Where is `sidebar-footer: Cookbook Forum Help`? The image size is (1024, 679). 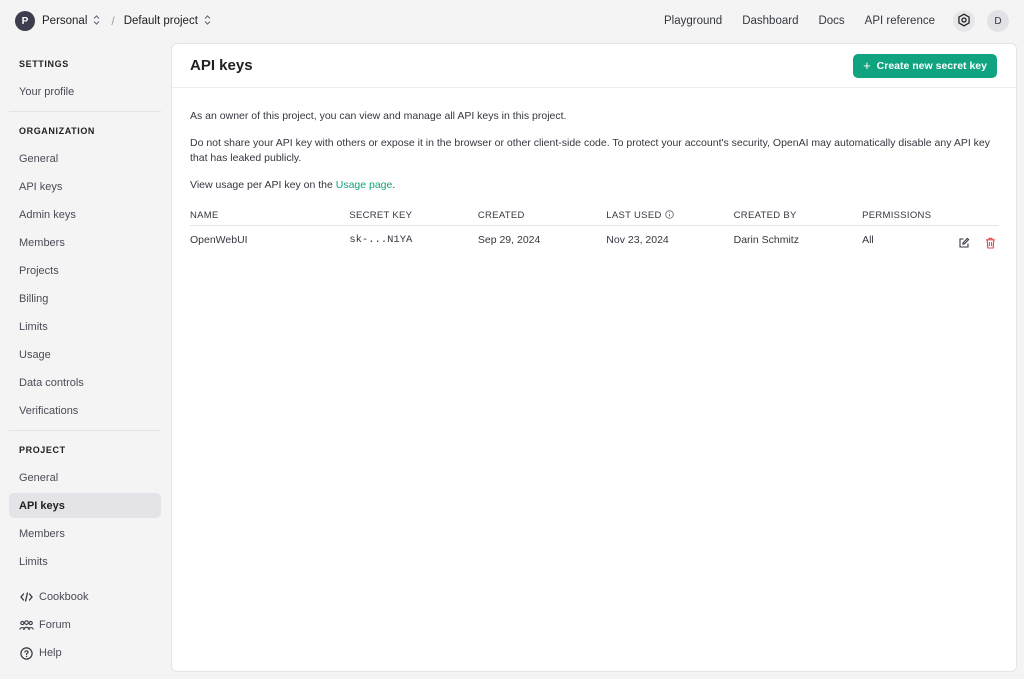 sidebar-footer: Cookbook Forum Help is located at coordinates (85, 627).